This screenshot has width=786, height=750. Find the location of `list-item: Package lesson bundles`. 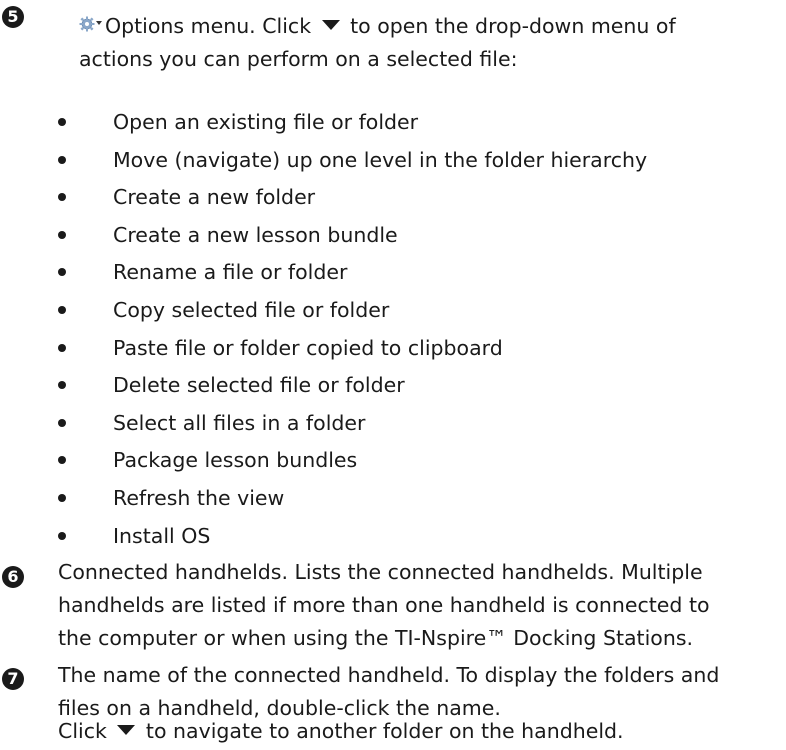

list-item: Package lesson bundles is located at coordinates (352, 463).